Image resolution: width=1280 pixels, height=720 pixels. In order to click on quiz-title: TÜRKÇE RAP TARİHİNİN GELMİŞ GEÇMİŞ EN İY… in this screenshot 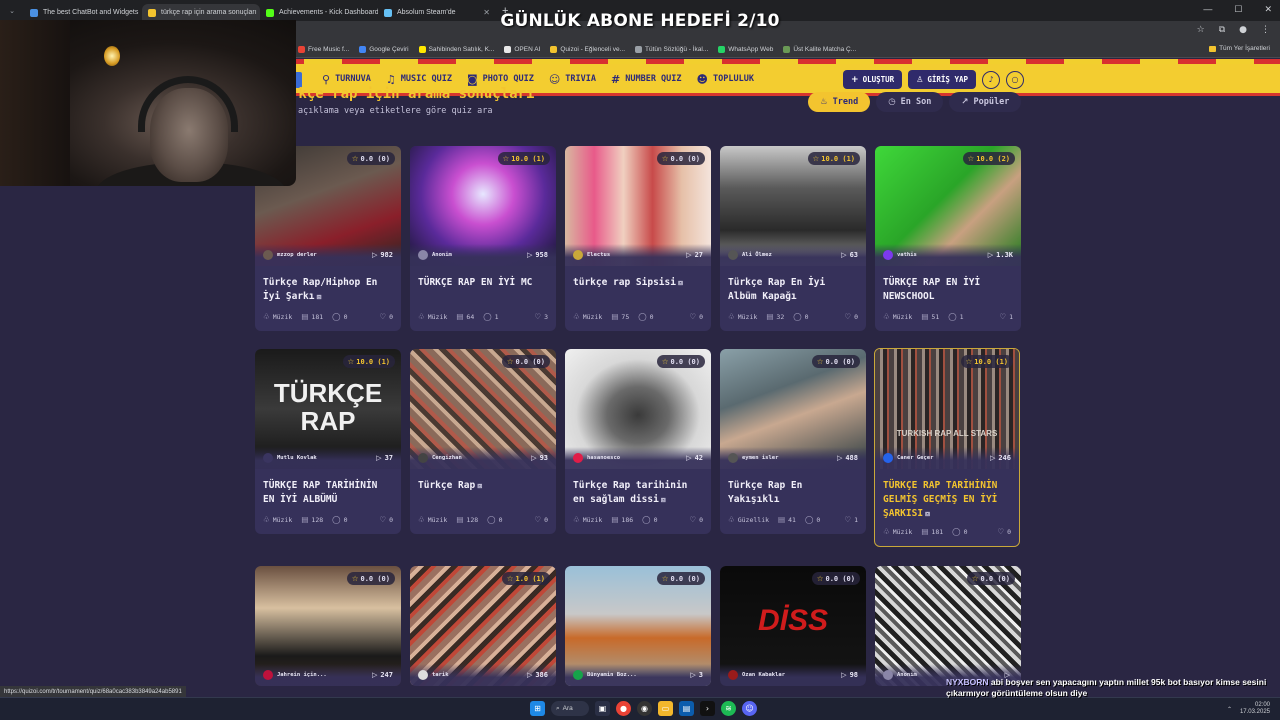, I will do `click(947, 498)`.